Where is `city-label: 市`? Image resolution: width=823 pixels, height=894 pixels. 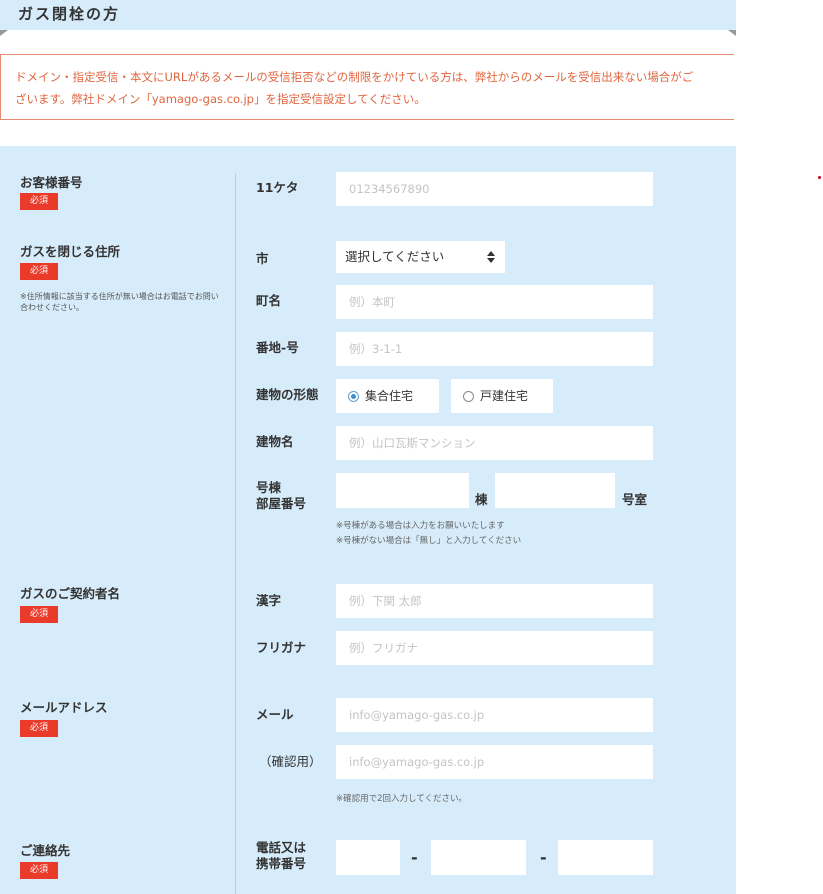
city-label: 市 is located at coordinates (262, 258).